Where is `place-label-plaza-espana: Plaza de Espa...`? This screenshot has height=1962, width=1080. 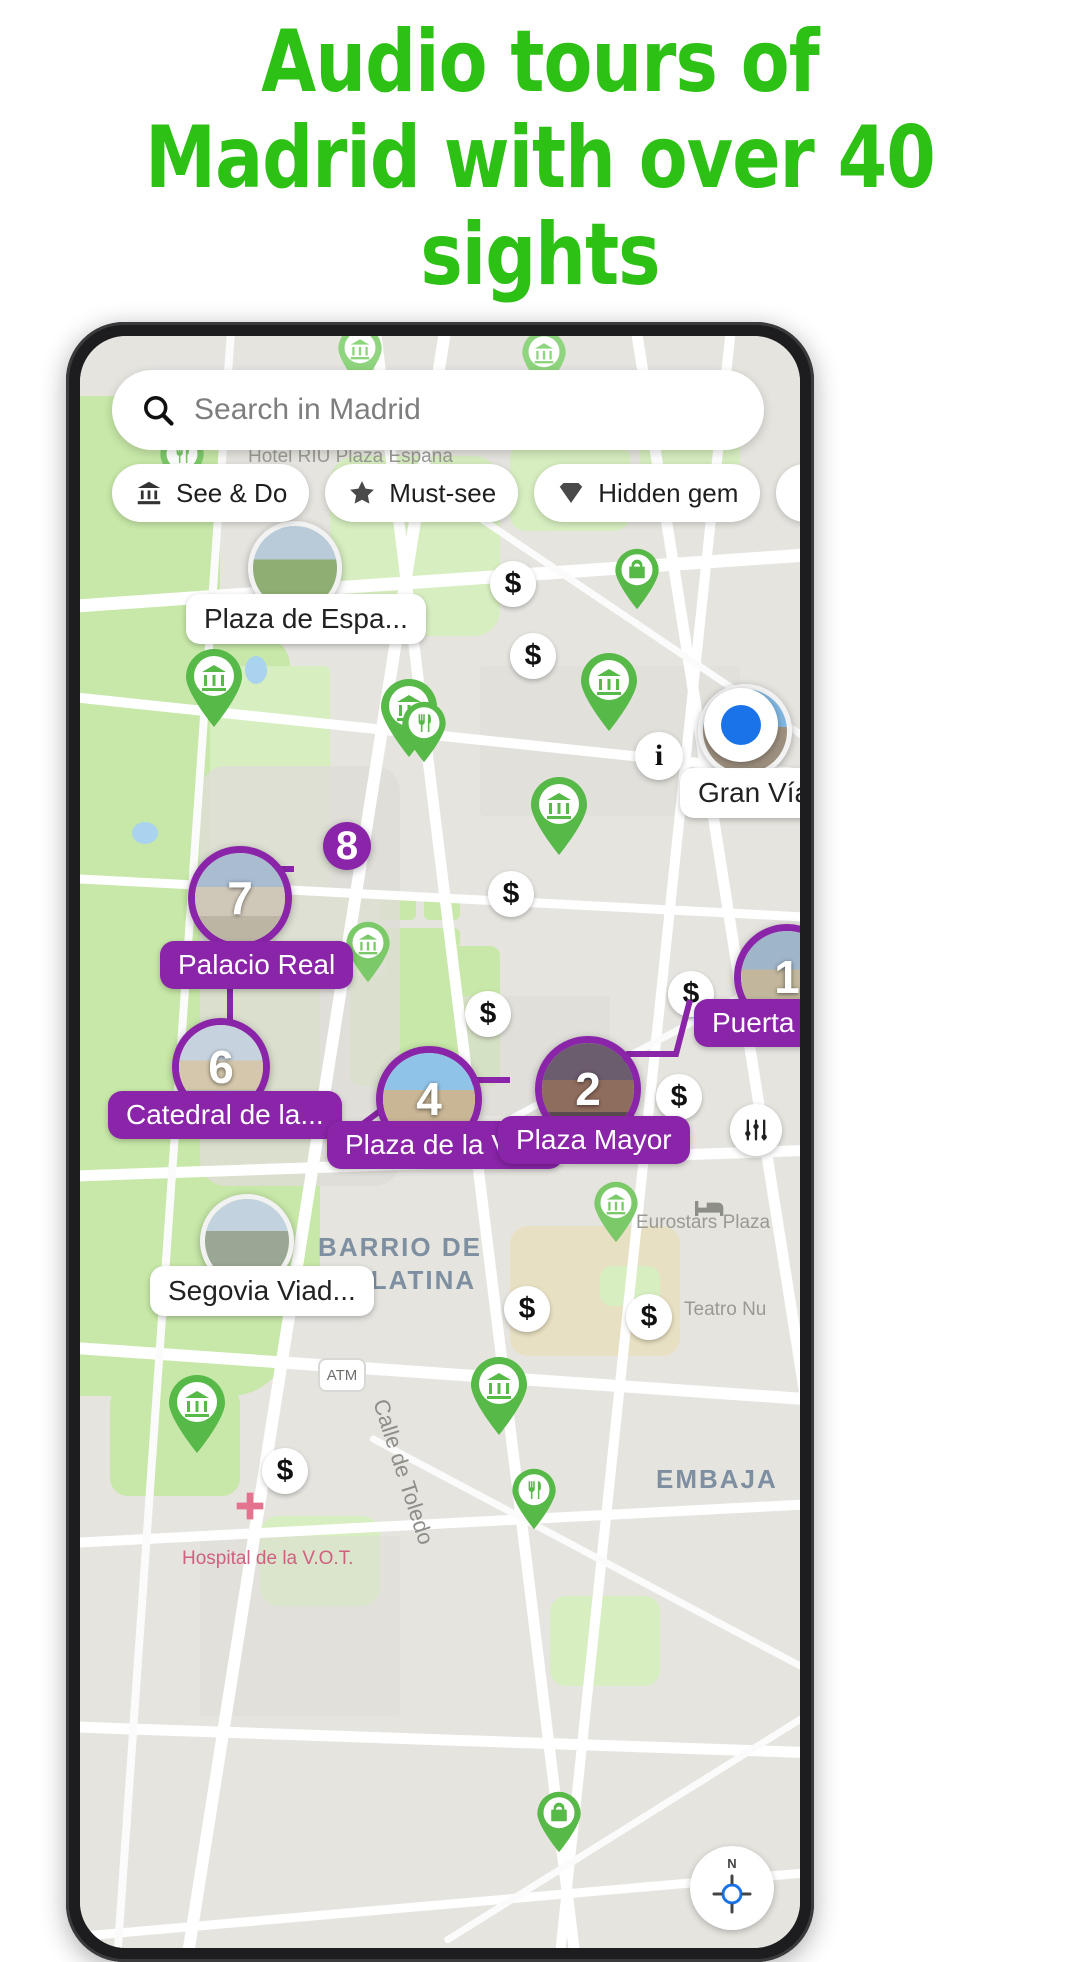
place-label-plaza-espana: Plaza de Espa... is located at coordinates (306, 619).